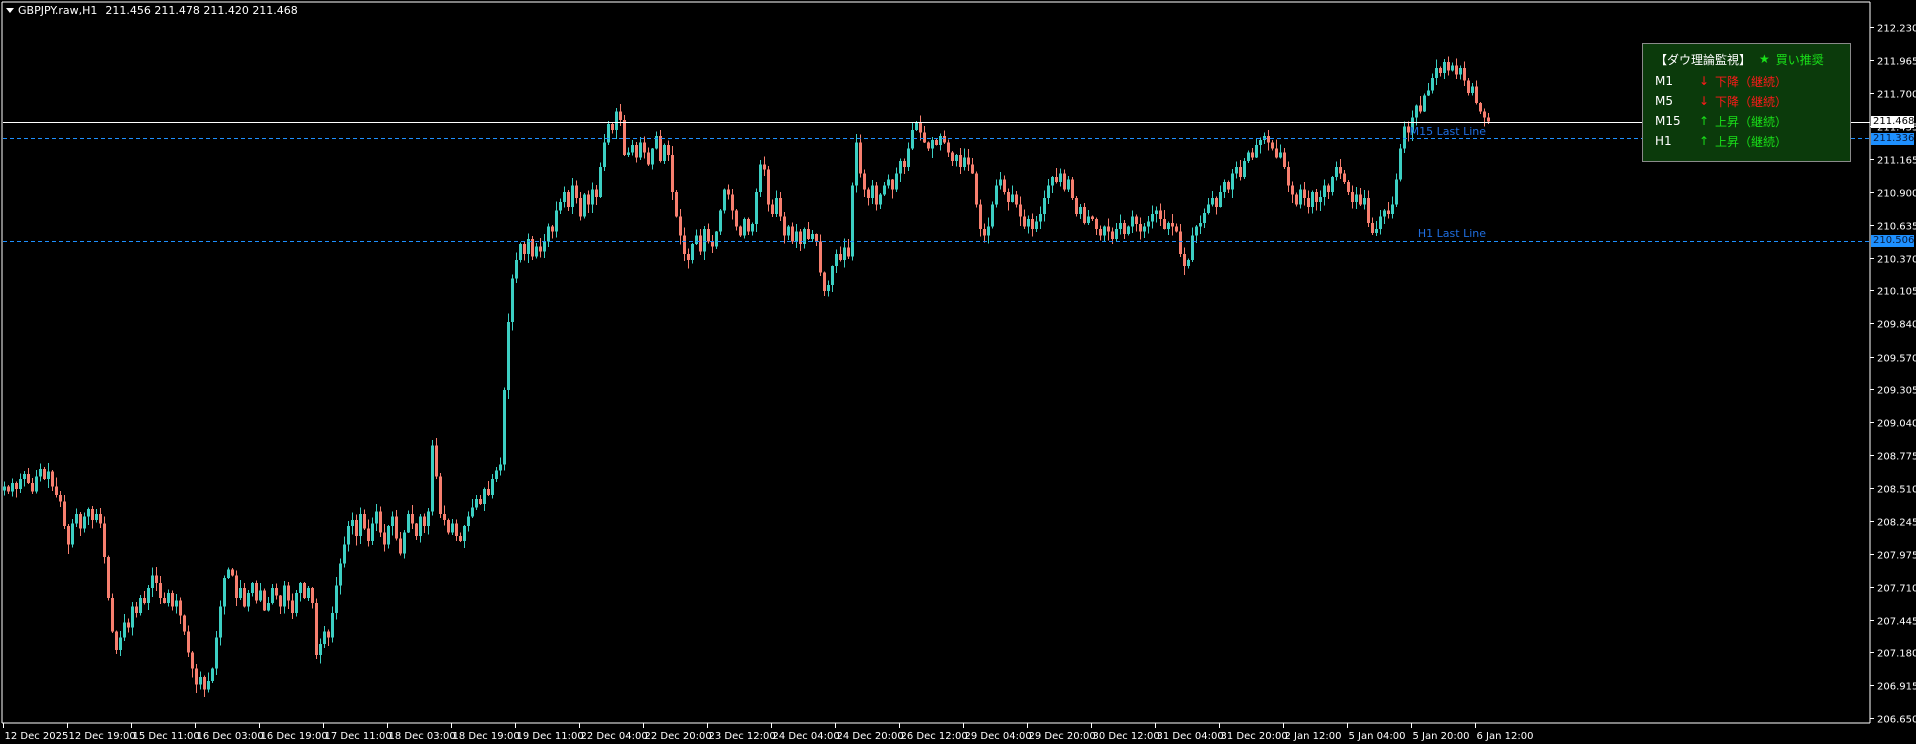  What do you see at coordinates (1896, 292) in the screenshot?
I see `price-tick-label: 210.105` at bounding box center [1896, 292].